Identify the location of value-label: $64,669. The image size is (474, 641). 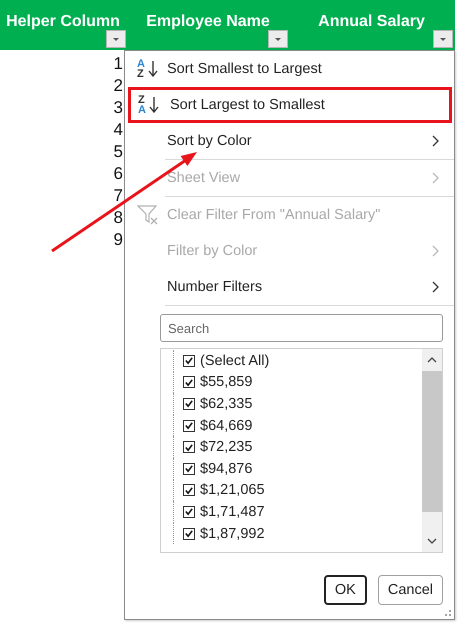
(226, 426).